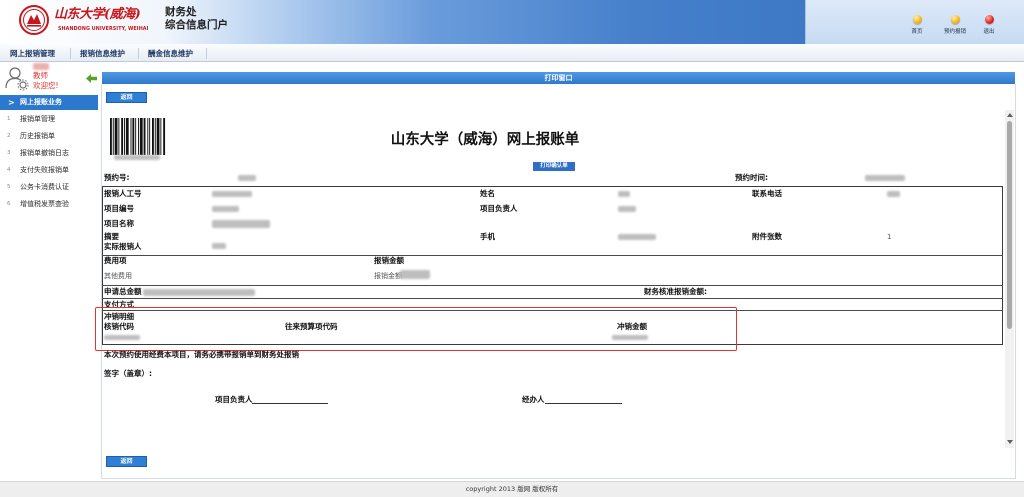 The height and width of the screenshot is (497, 1024). I want to click on tab-remuneration-info: 酬金信息维护, so click(170, 53).